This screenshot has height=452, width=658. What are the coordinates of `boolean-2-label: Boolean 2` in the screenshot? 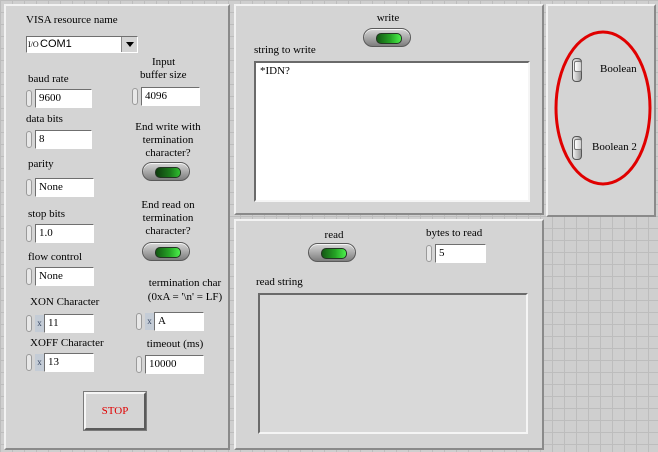 It's located at (614, 147).